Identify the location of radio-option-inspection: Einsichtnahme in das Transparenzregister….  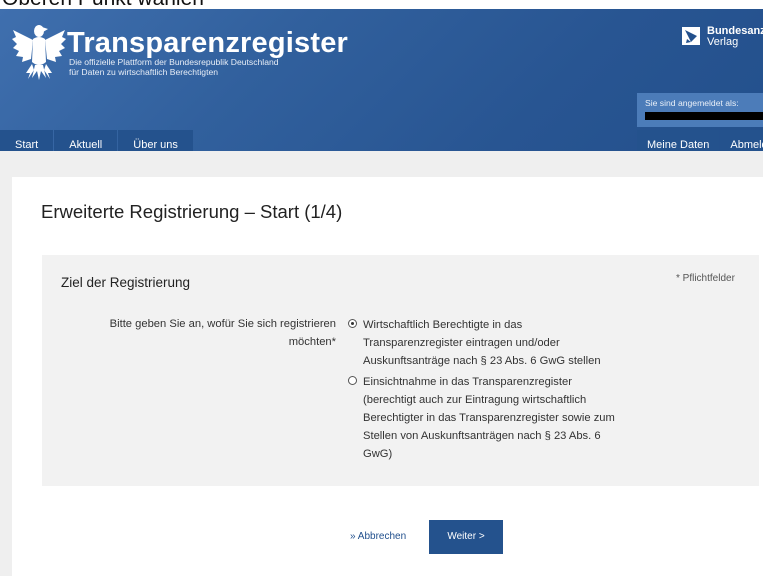
(483, 418).